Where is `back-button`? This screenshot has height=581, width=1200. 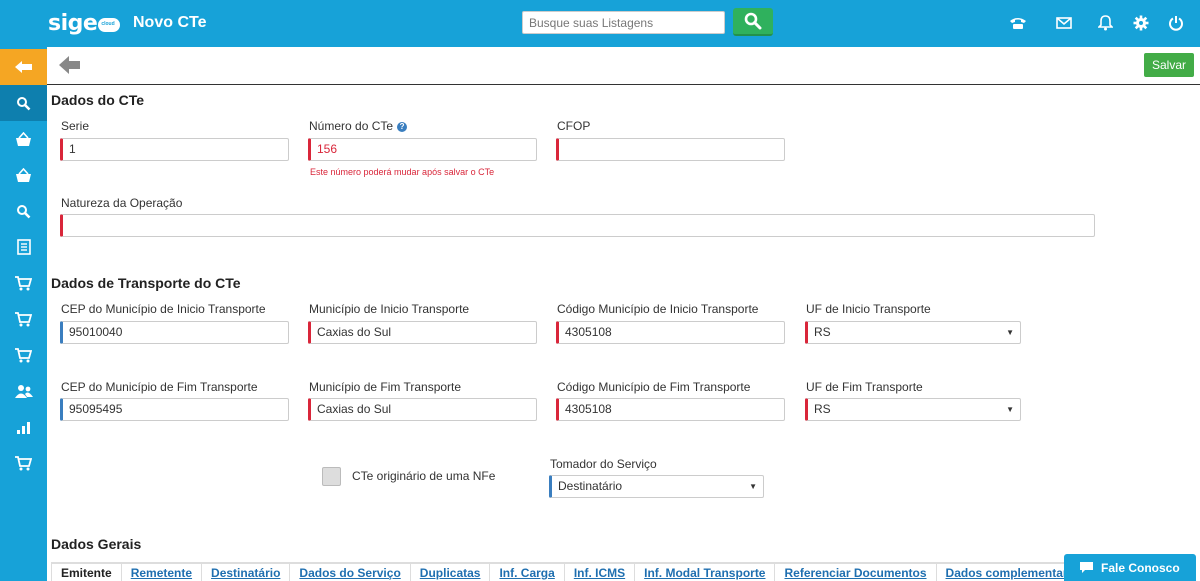
back-button is located at coordinates (70, 65).